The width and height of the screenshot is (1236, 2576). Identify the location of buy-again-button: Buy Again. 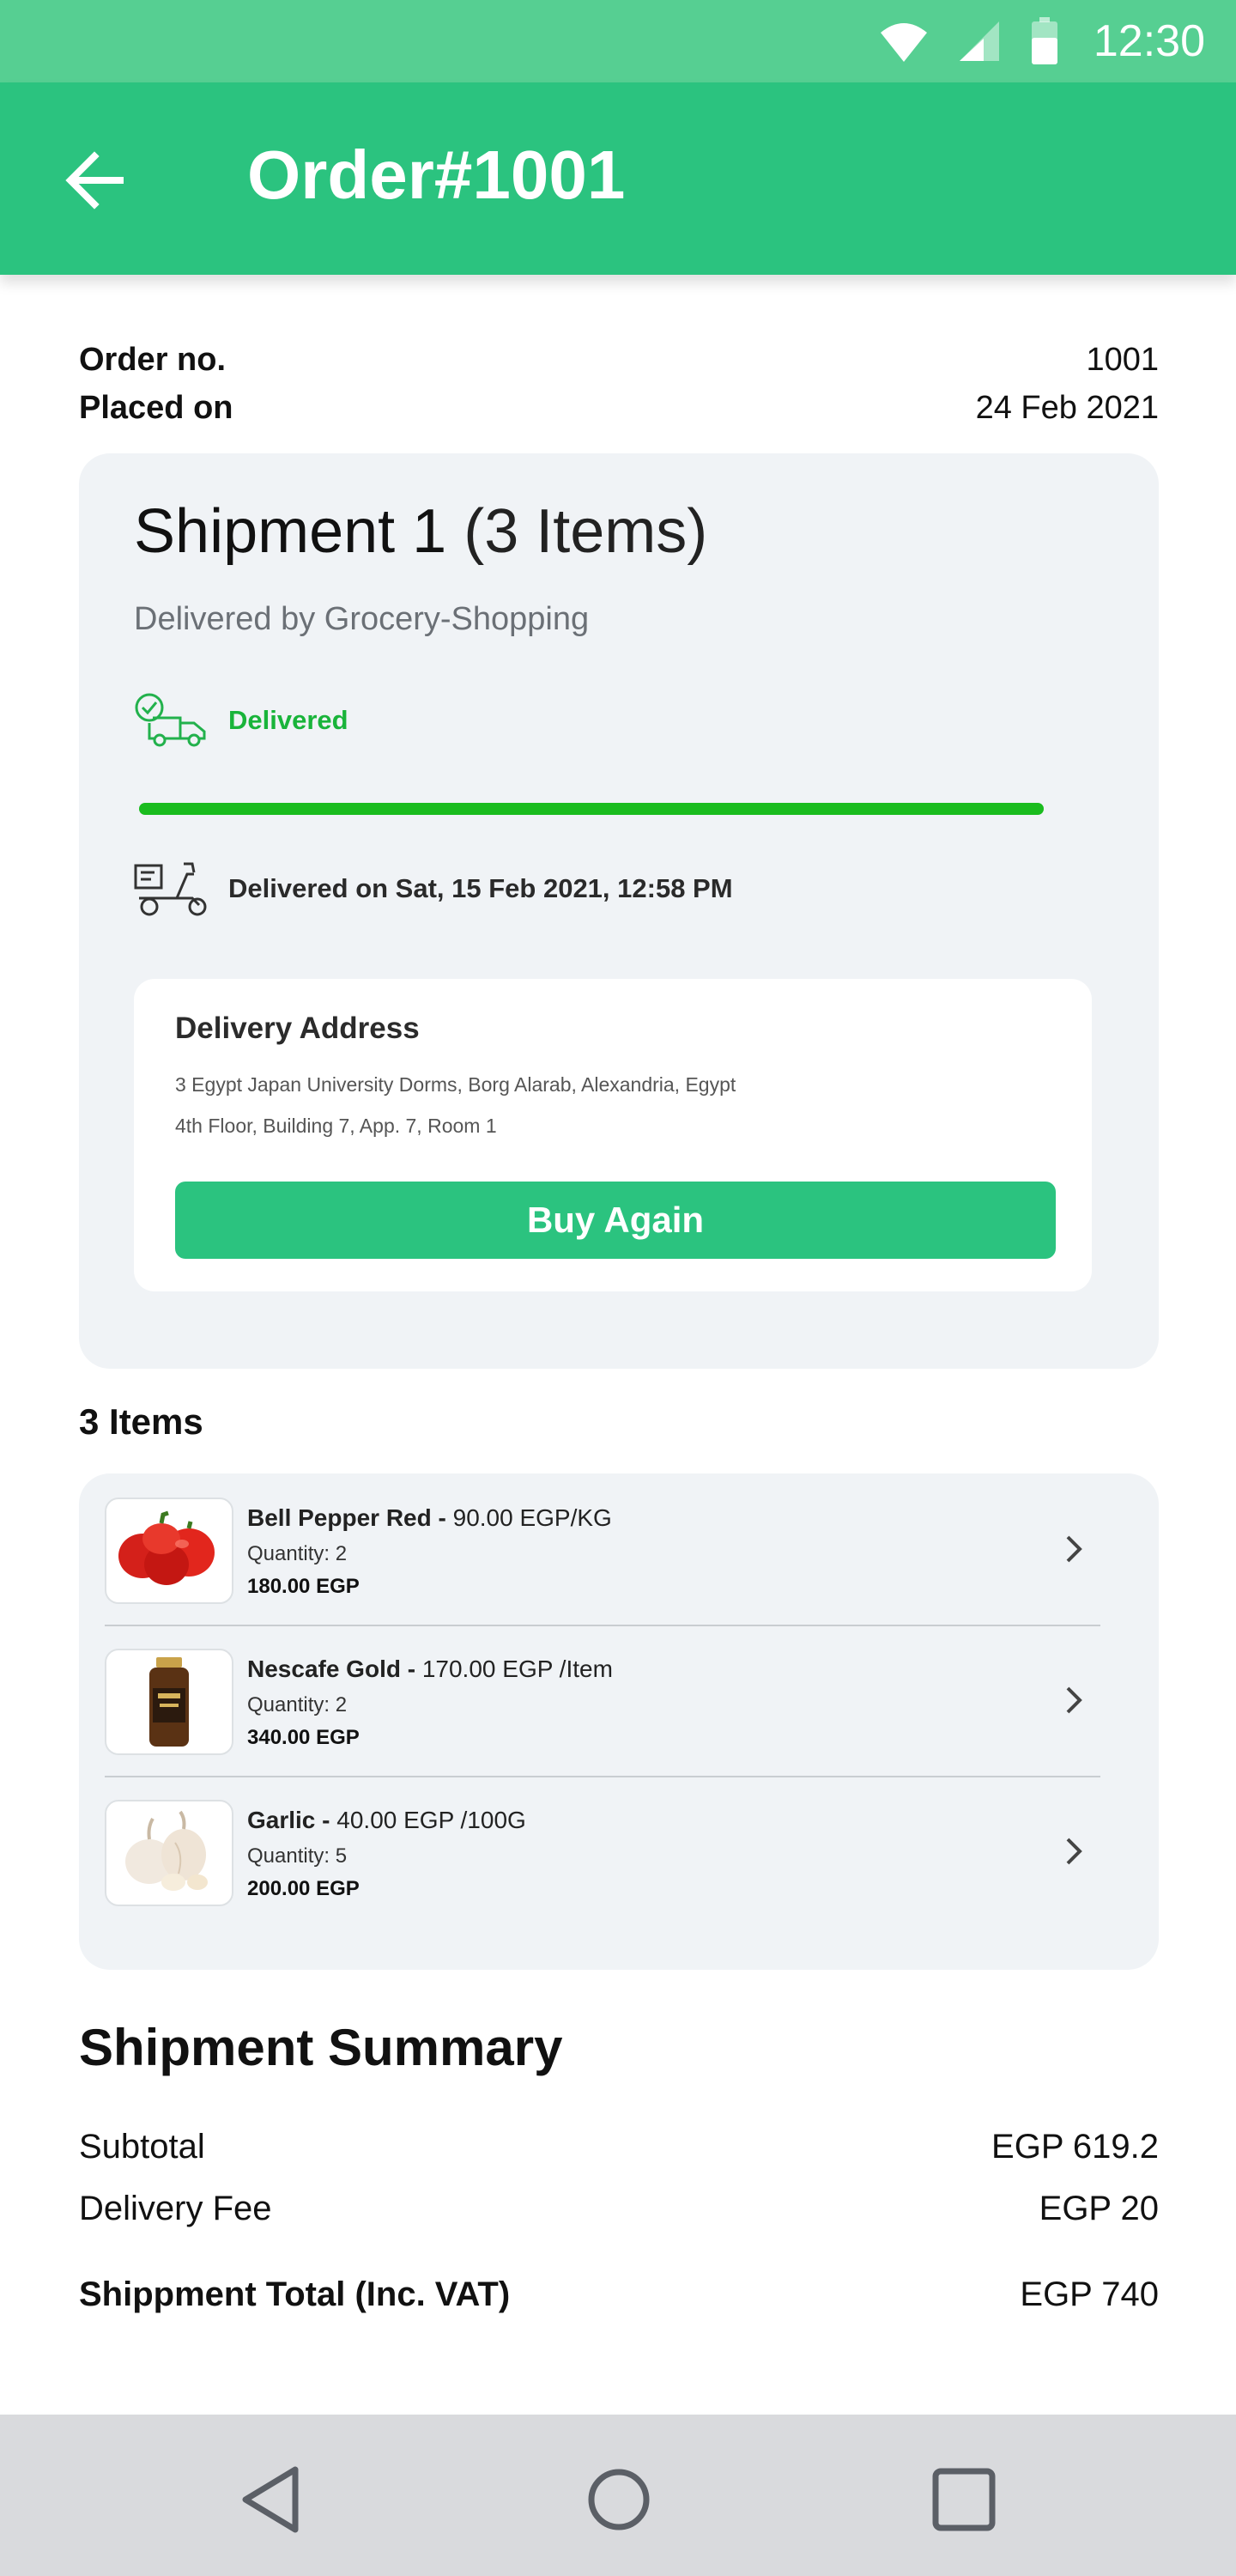
(615, 1221).